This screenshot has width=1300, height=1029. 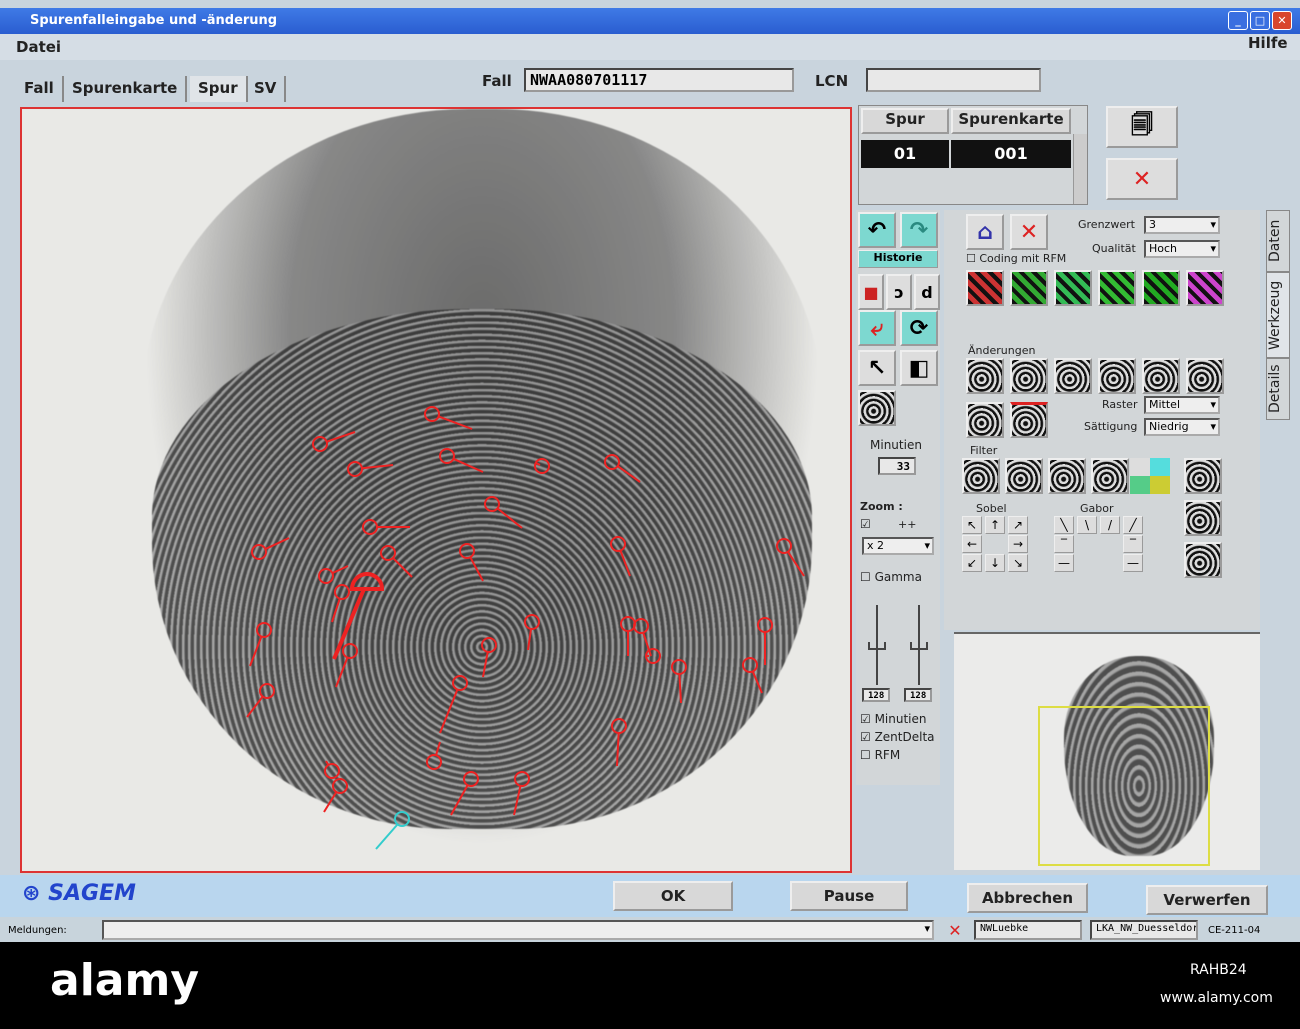 What do you see at coordinates (877, 230) in the screenshot?
I see `undo-icon: ↶` at bounding box center [877, 230].